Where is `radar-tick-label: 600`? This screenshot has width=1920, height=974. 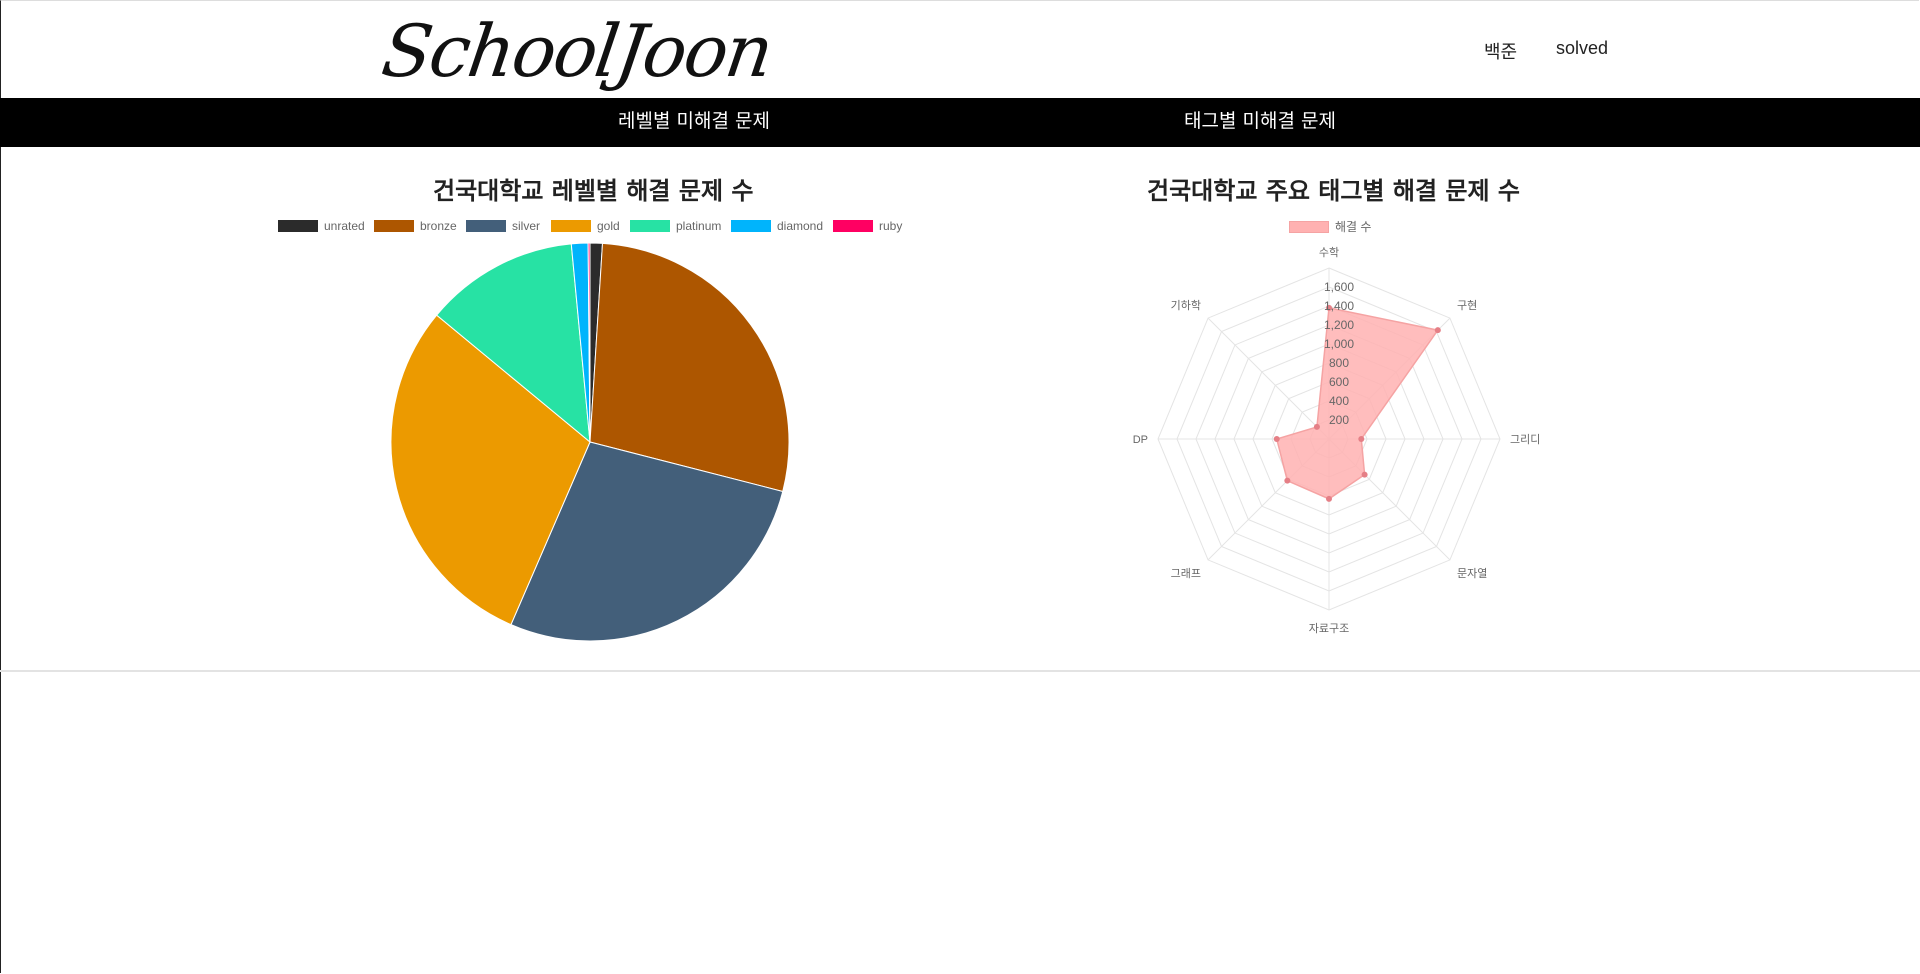 radar-tick-label: 600 is located at coordinates (1339, 382).